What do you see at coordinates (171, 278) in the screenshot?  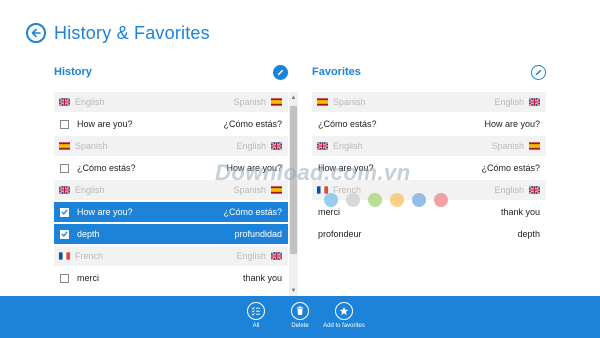 I see `history-phrase-row: merci thank you` at bounding box center [171, 278].